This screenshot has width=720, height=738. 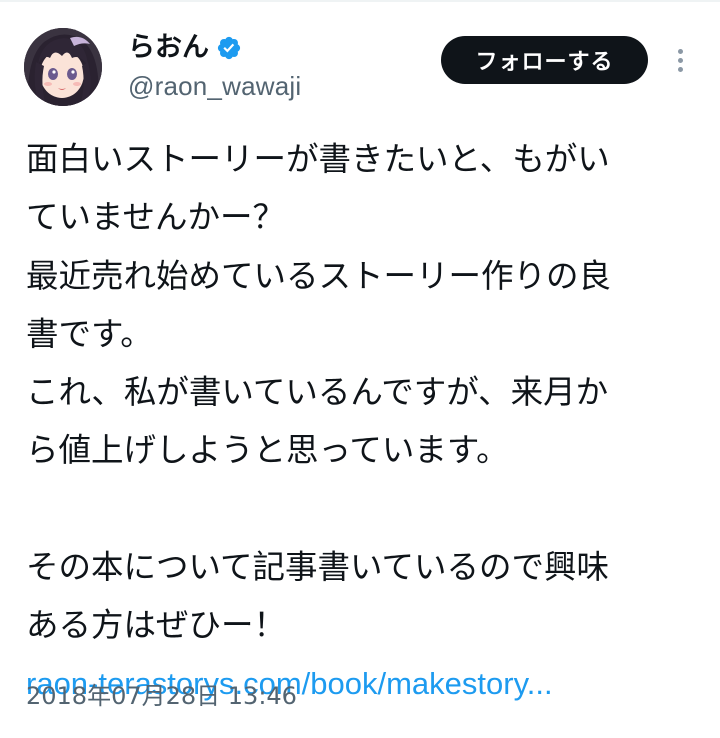 What do you see at coordinates (156, 625) in the screenshot?
I see `tweet-line: ある方はぜひー！` at bounding box center [156, 625].